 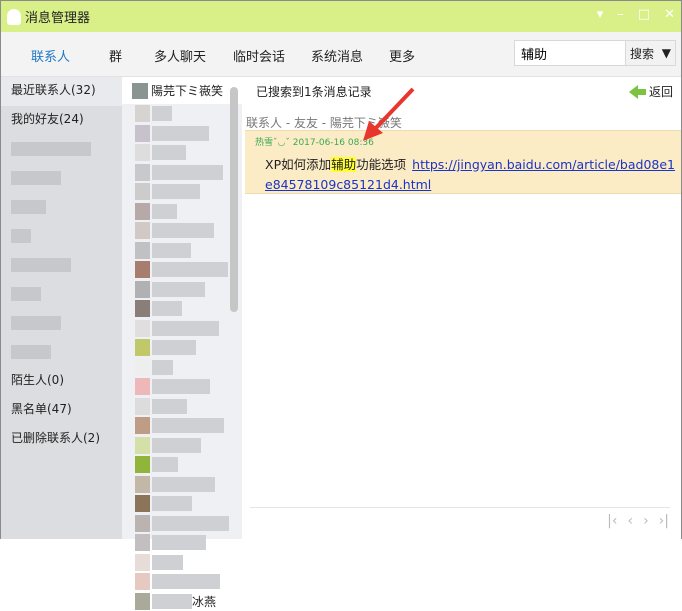 I want to click on contact-selected: 陽芫下ミ嶶笑, so click(x=182, y=90).